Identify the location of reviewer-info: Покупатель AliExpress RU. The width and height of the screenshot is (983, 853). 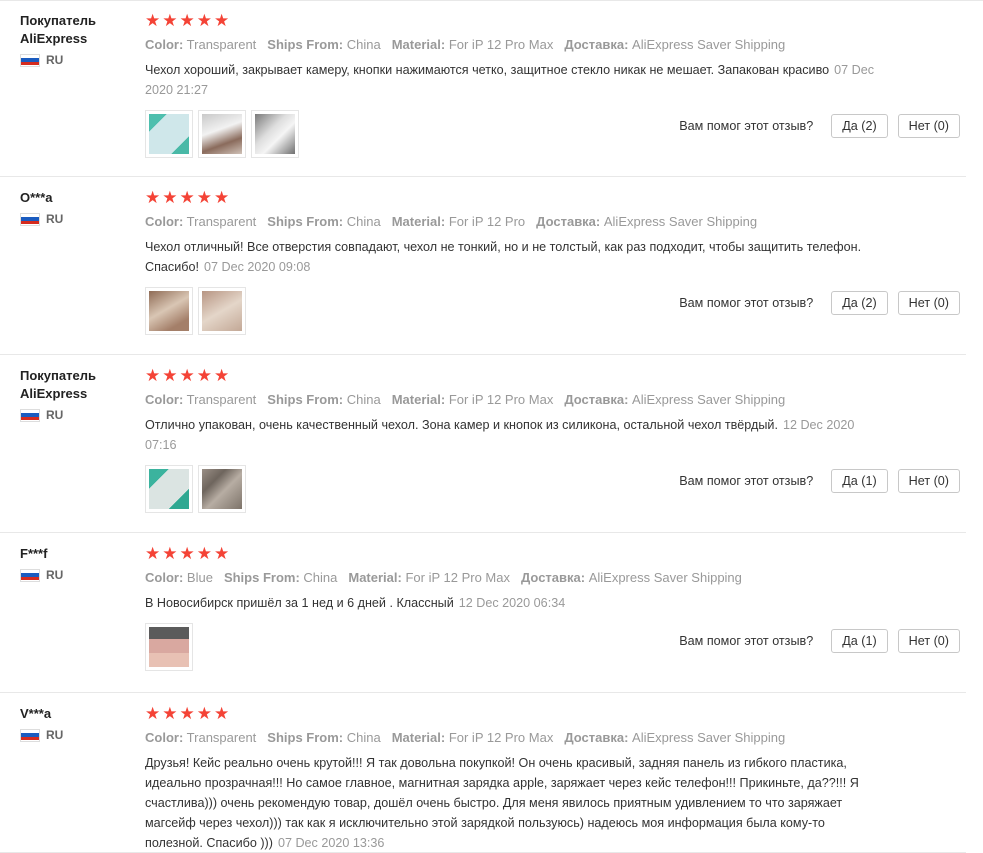
(75, 394).